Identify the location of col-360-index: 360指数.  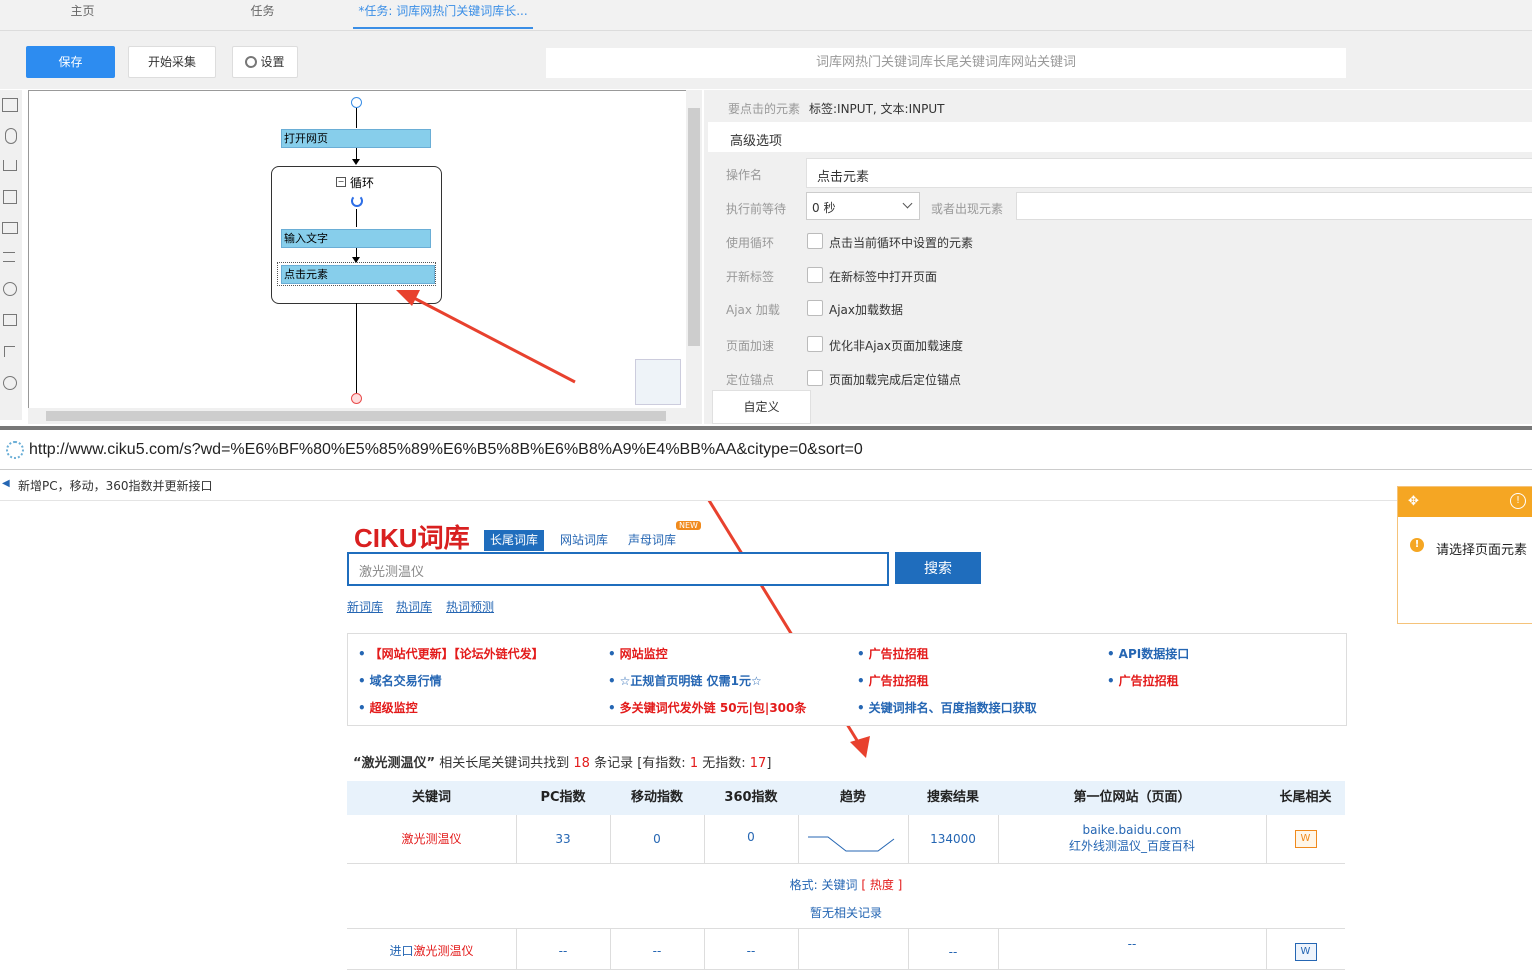
(751, 797).